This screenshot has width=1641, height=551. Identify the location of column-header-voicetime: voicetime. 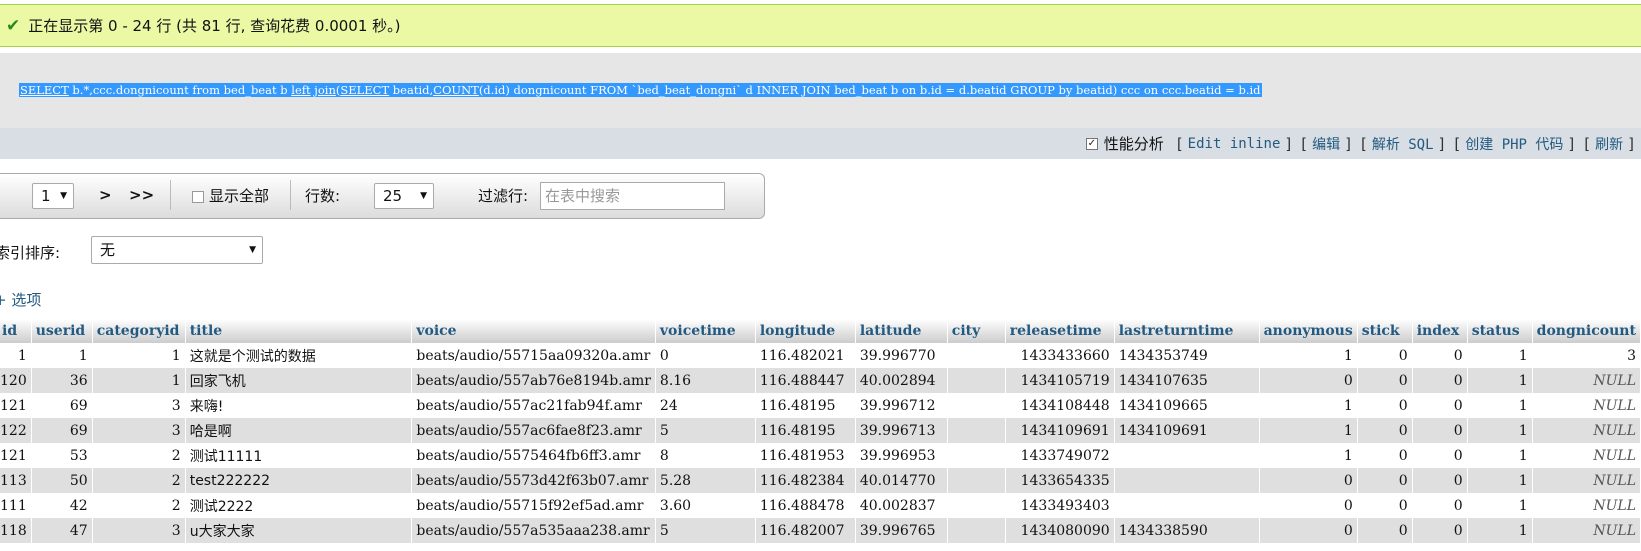
(705, 331).